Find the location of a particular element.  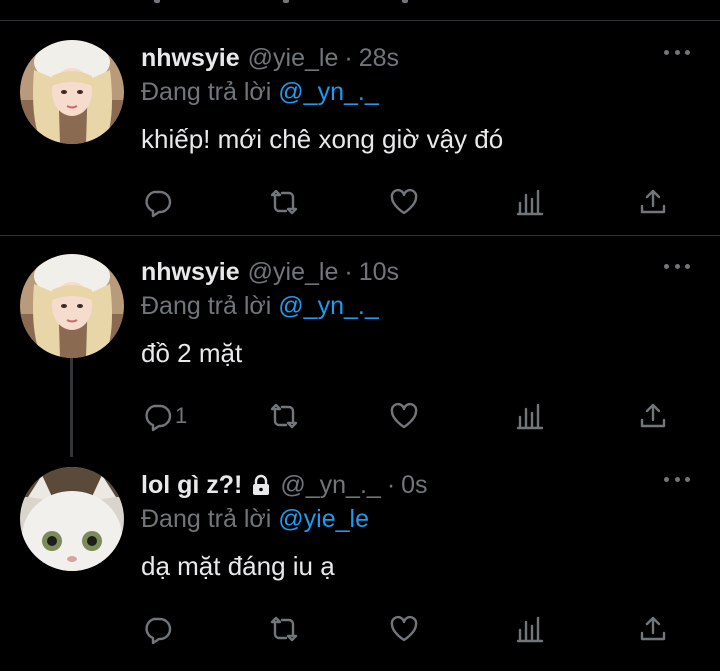

timestamp: 28s is located at coordinates (379, 58).